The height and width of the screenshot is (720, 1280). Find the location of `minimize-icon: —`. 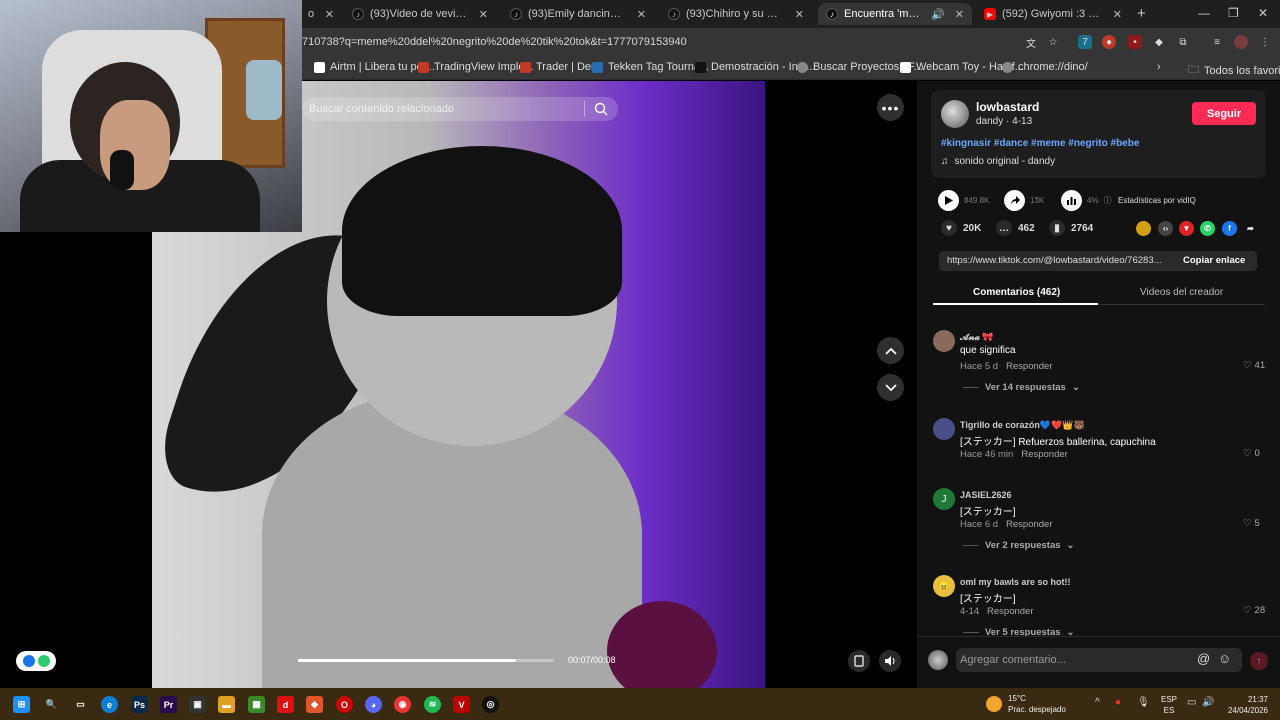

minimize-icon: — is located at coordinates (1204, 13).